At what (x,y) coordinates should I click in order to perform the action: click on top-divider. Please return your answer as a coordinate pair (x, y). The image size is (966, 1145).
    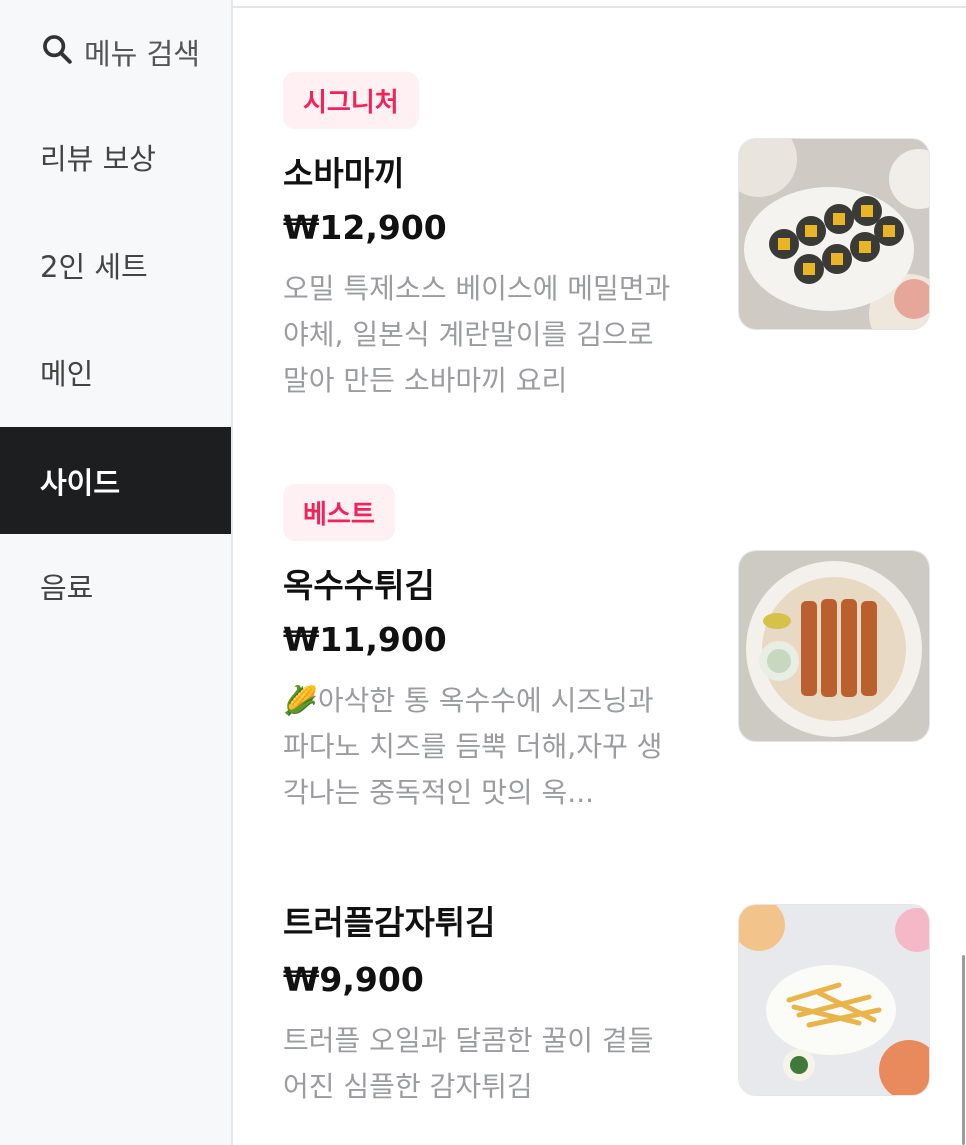
    Looking at the image, I should click on (599, 7).